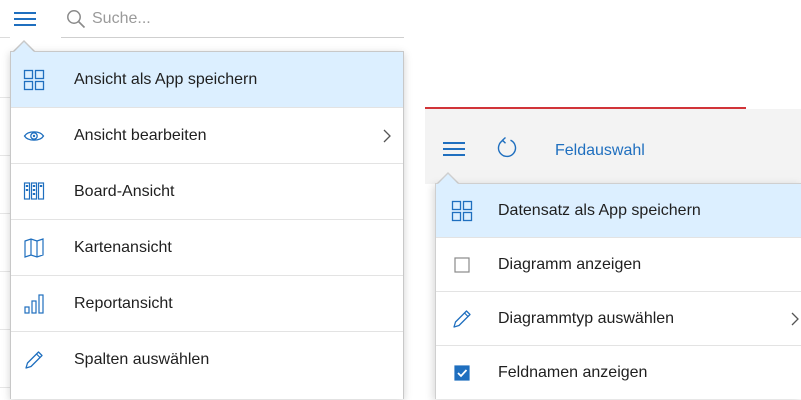 This screenshot has height=400, width=801. Describe the element at coordinates (600, 151) in the screenshot. I see `field-selection-link: Feldauswahl` at that location.